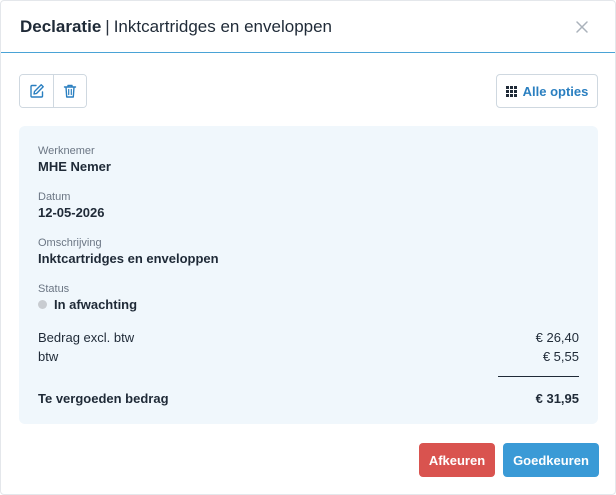 The width and height of the screenshot is (616, 495). Describe the element at coordinates (103, 398) in the screenshot. I see `total-label: Te vergoeden bedrag` at that location.